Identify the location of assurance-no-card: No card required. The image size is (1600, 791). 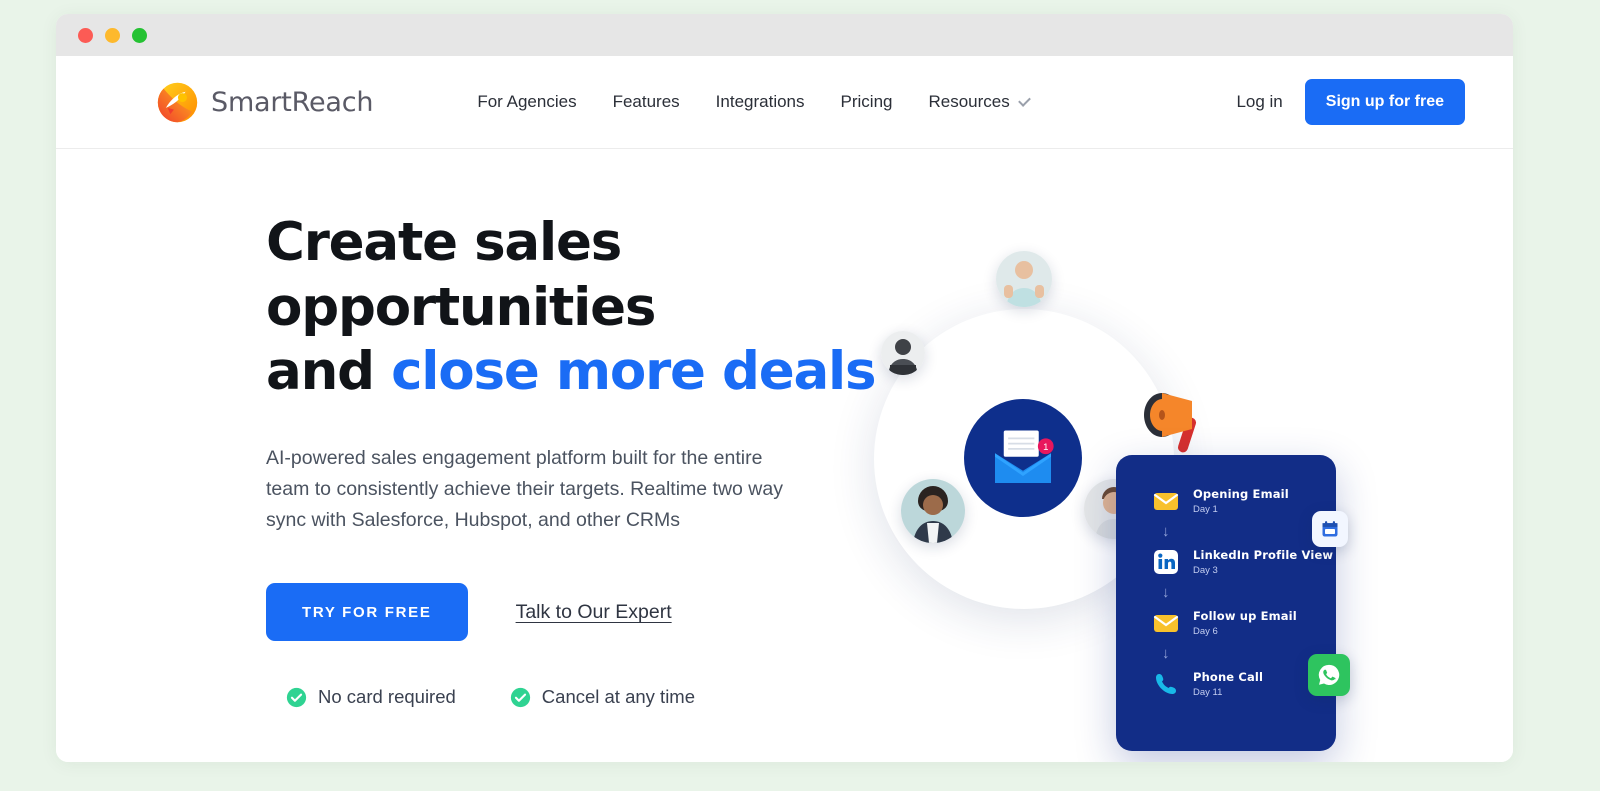
(371, 697).